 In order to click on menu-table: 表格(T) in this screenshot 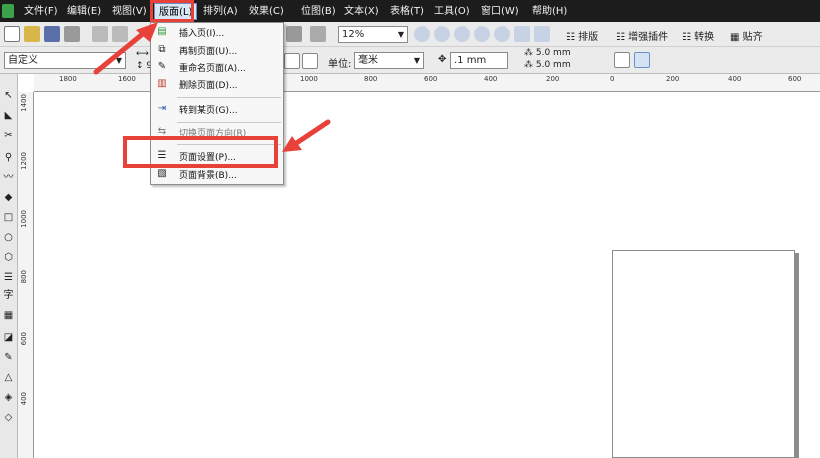, I will do `click(407, 11)`.